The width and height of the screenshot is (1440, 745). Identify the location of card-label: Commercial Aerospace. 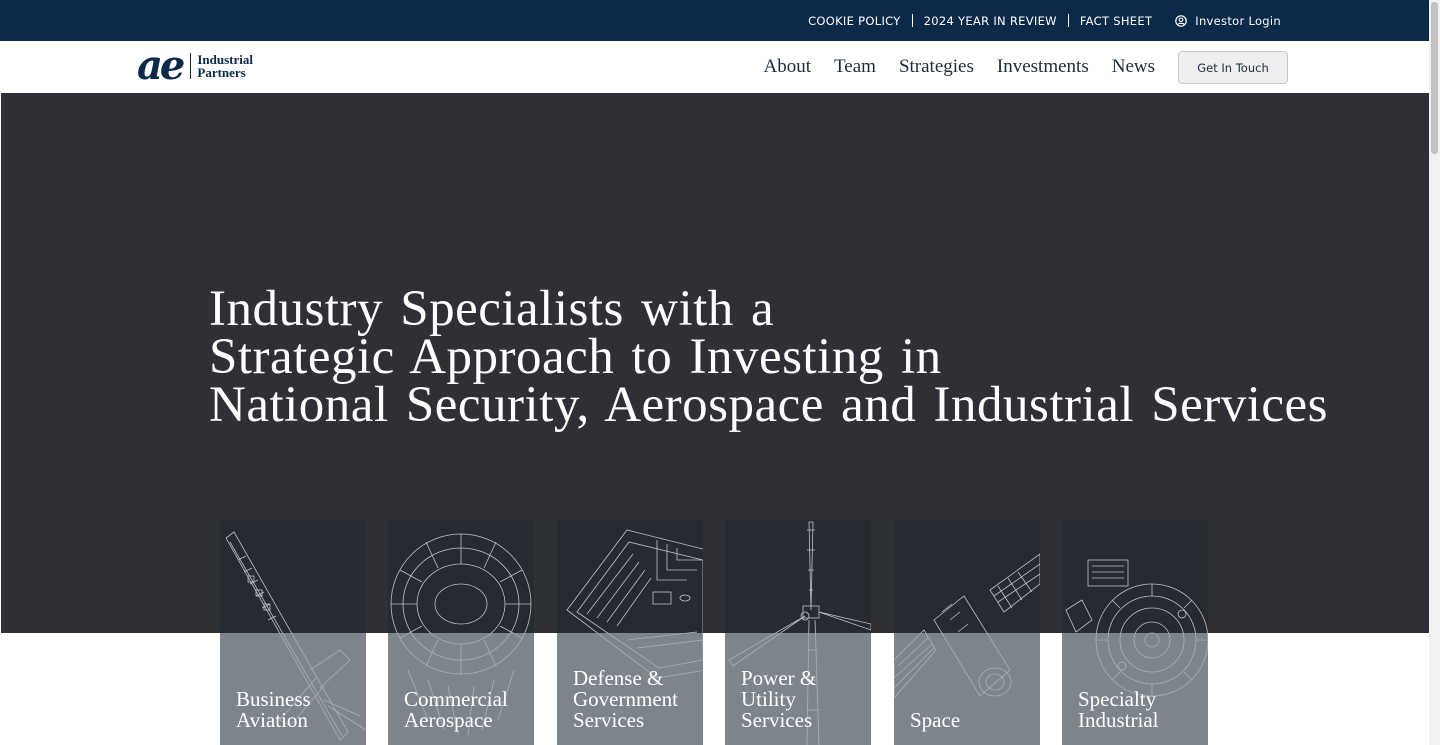
(466, 710).